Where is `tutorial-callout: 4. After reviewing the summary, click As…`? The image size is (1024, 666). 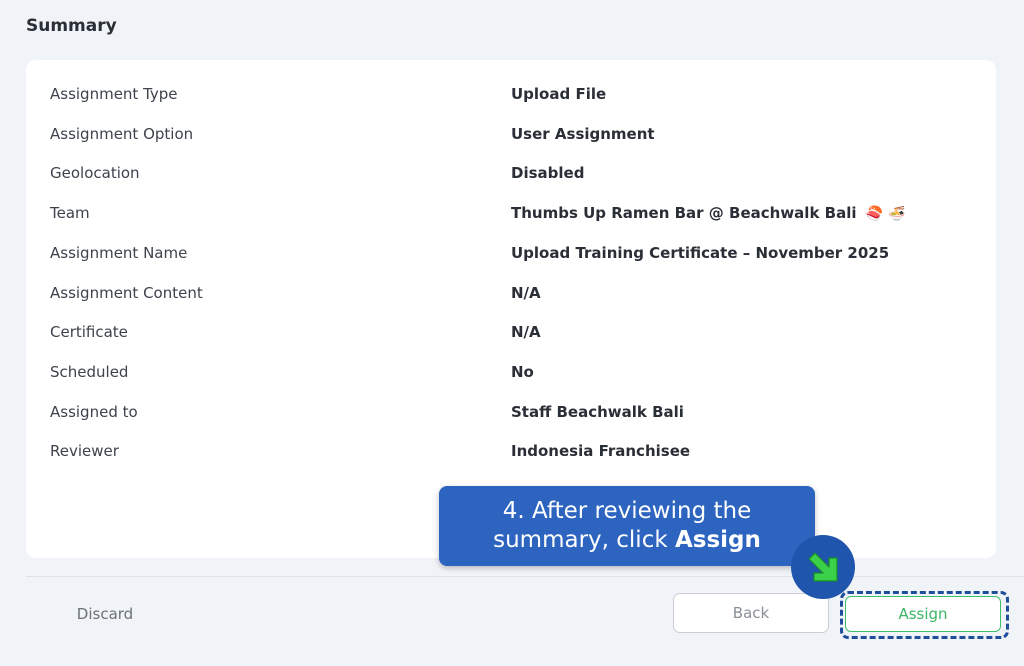
tutorial-callout: 4. After reviewing the summary, click As… is located at coordinates (627, 526).